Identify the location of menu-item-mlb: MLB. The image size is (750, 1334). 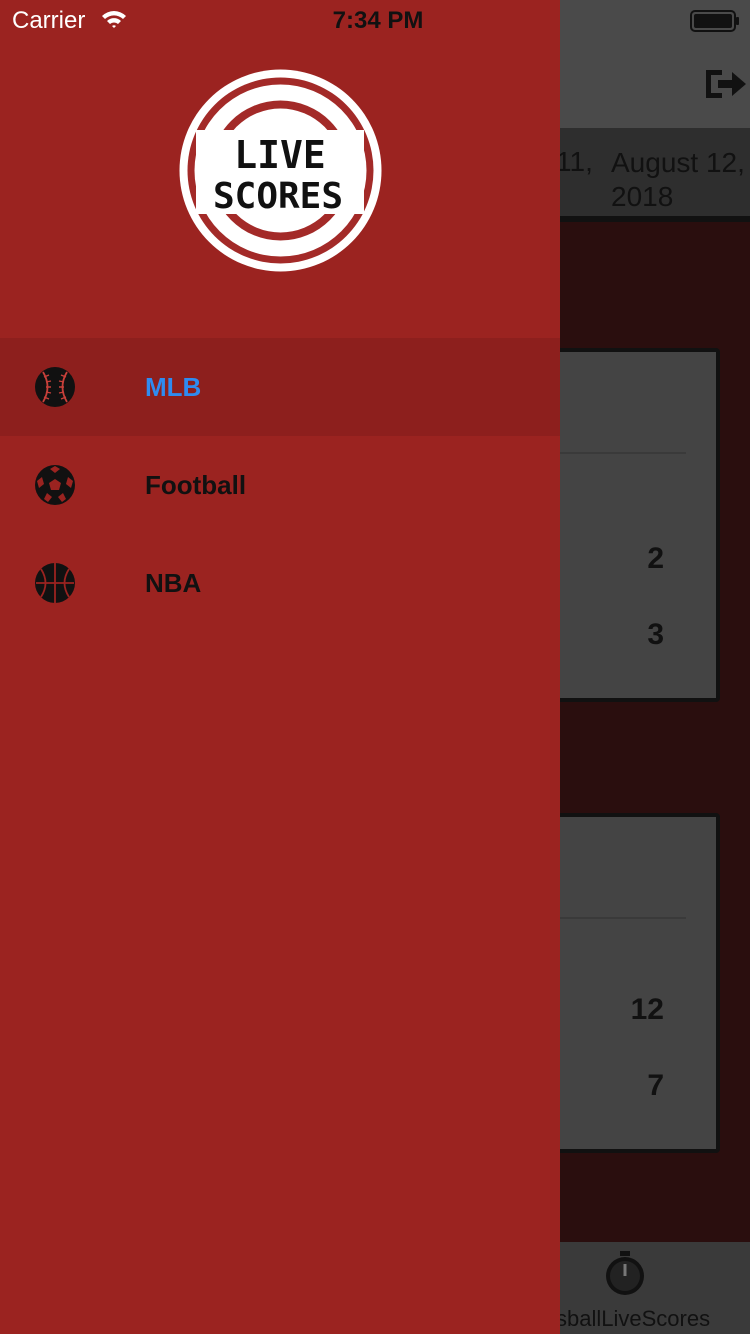
(280, 387).